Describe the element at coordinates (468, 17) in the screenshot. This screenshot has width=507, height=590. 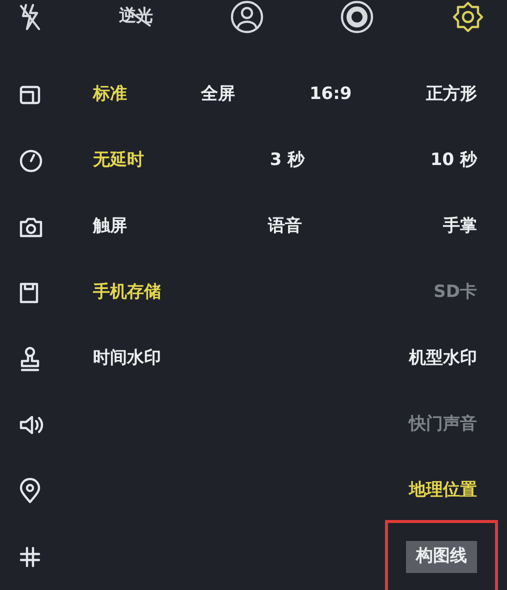
I see `settings-icon` at that location.